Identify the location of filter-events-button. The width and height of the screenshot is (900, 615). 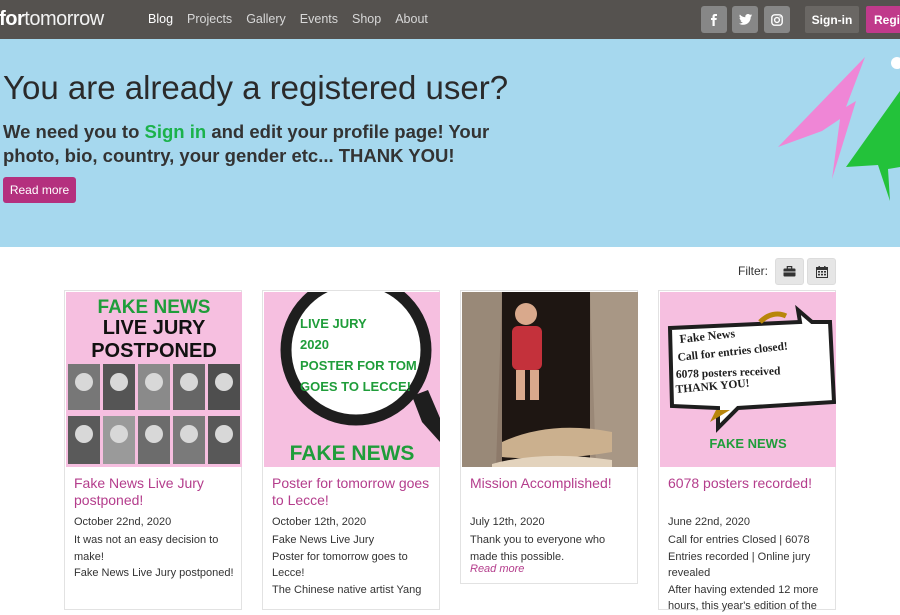
(821, 271).